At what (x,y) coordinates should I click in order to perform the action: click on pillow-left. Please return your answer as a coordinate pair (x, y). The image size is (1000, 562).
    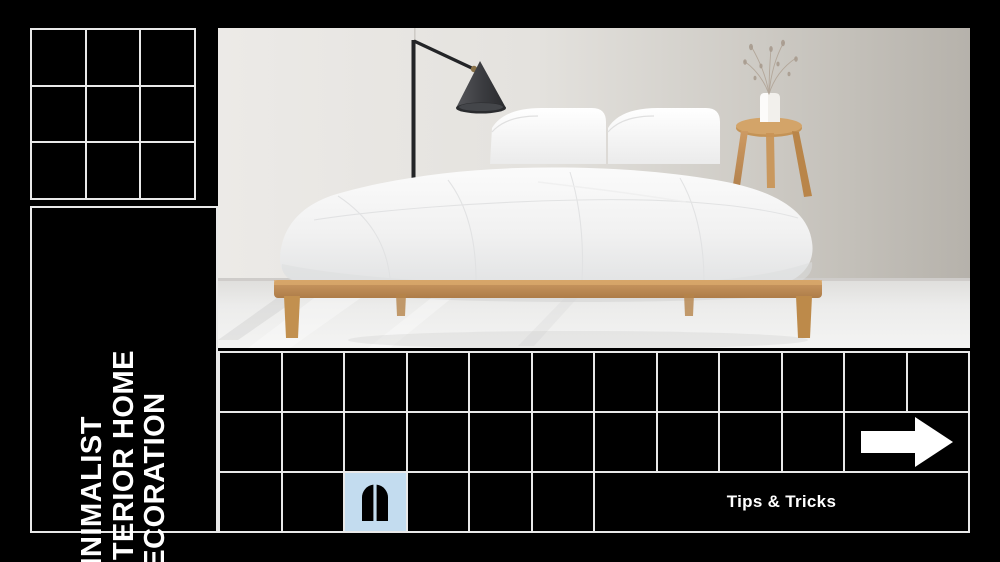
    Looking at the image, I should click on (548, 136).